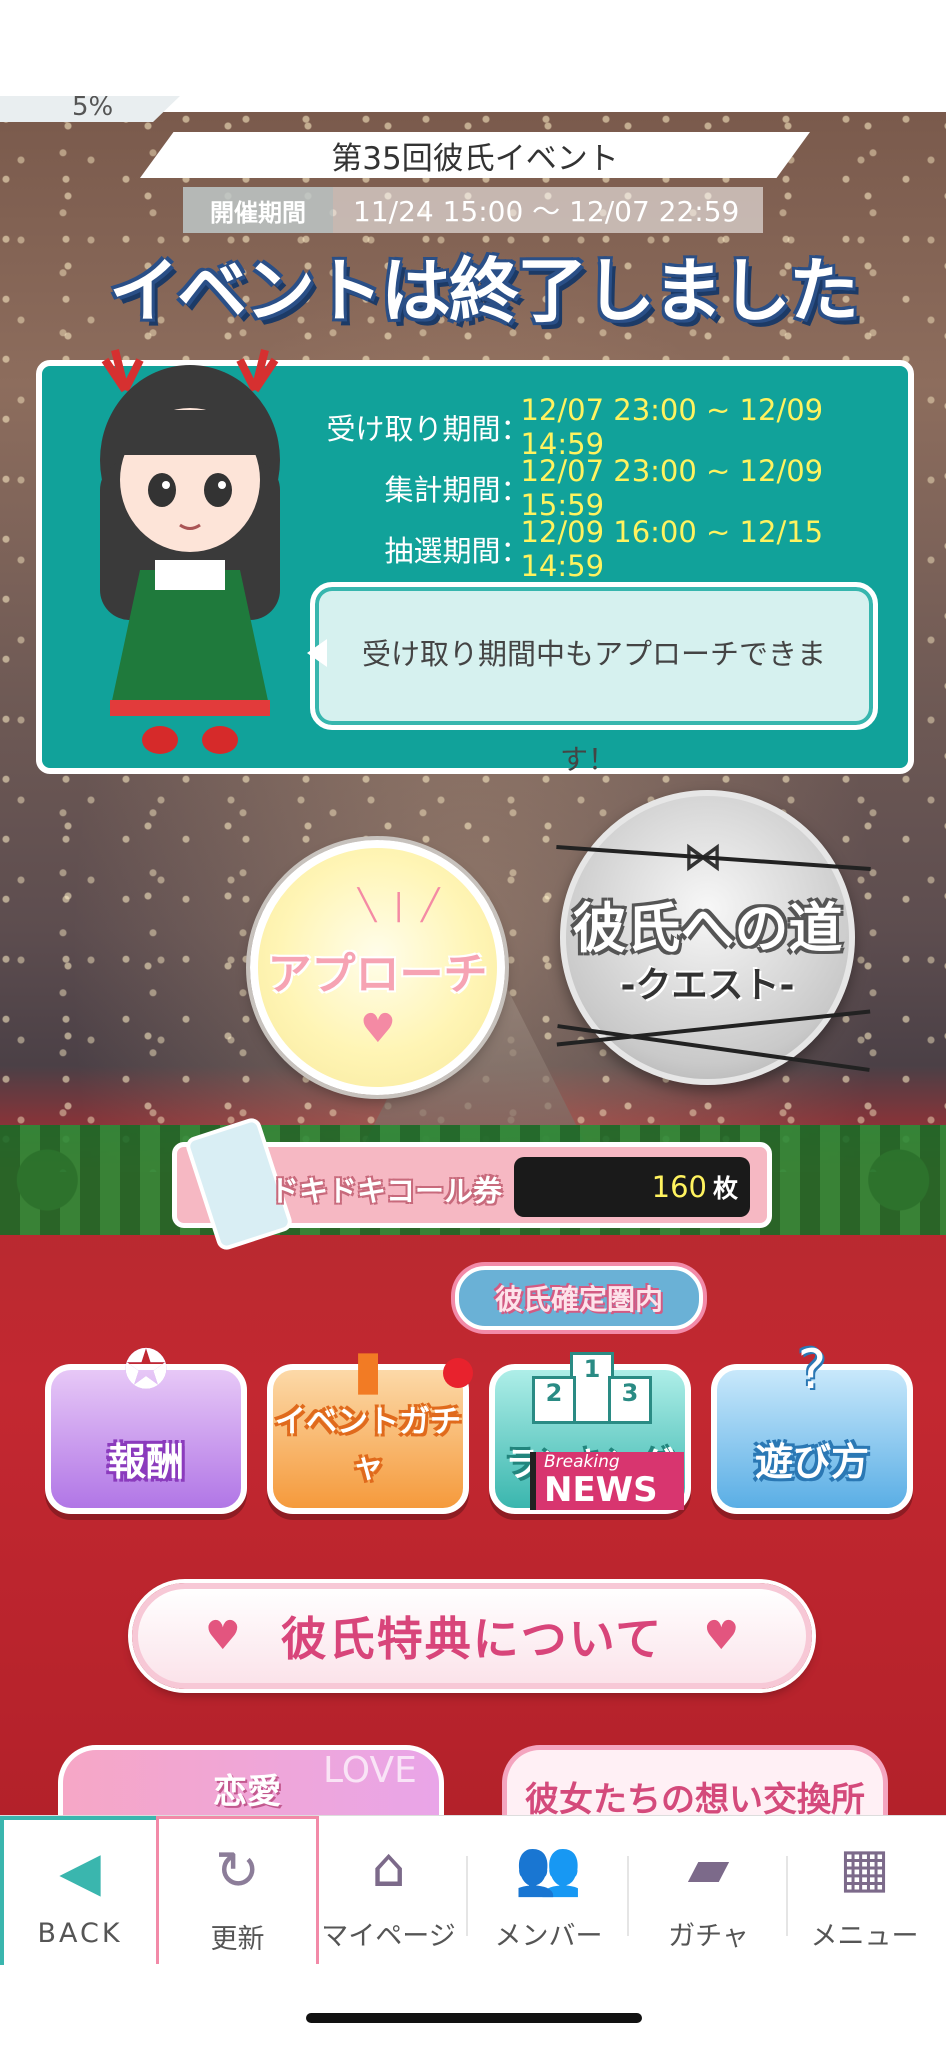 The width and height of the screenshot is (946, 2048). What do you see at coordinates (370, 1770) in the screenshot?
I see `love-en-label: LOVE` at bounding box center [370, 1770].